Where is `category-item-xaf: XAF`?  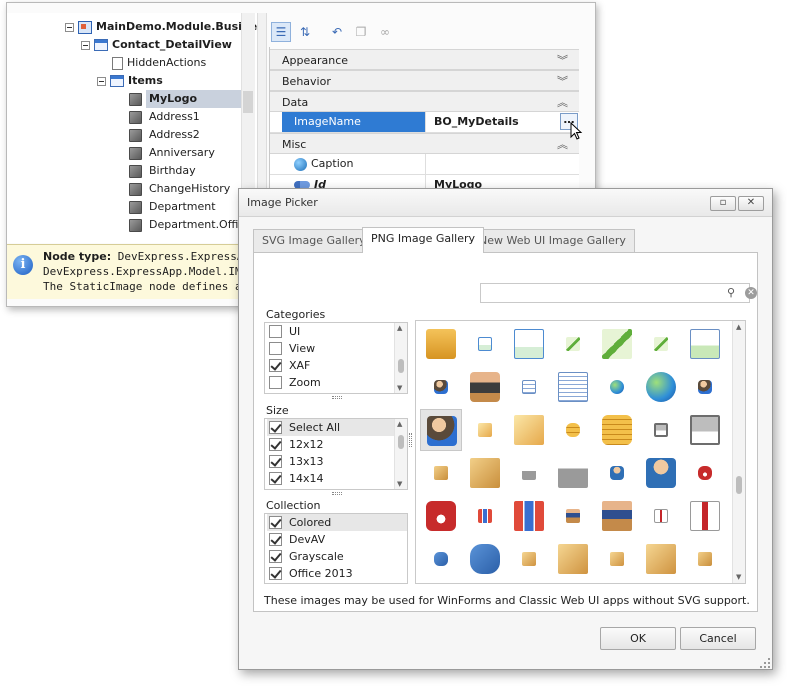 category-item-xaf: XAF is located at coordinates (330, 365).